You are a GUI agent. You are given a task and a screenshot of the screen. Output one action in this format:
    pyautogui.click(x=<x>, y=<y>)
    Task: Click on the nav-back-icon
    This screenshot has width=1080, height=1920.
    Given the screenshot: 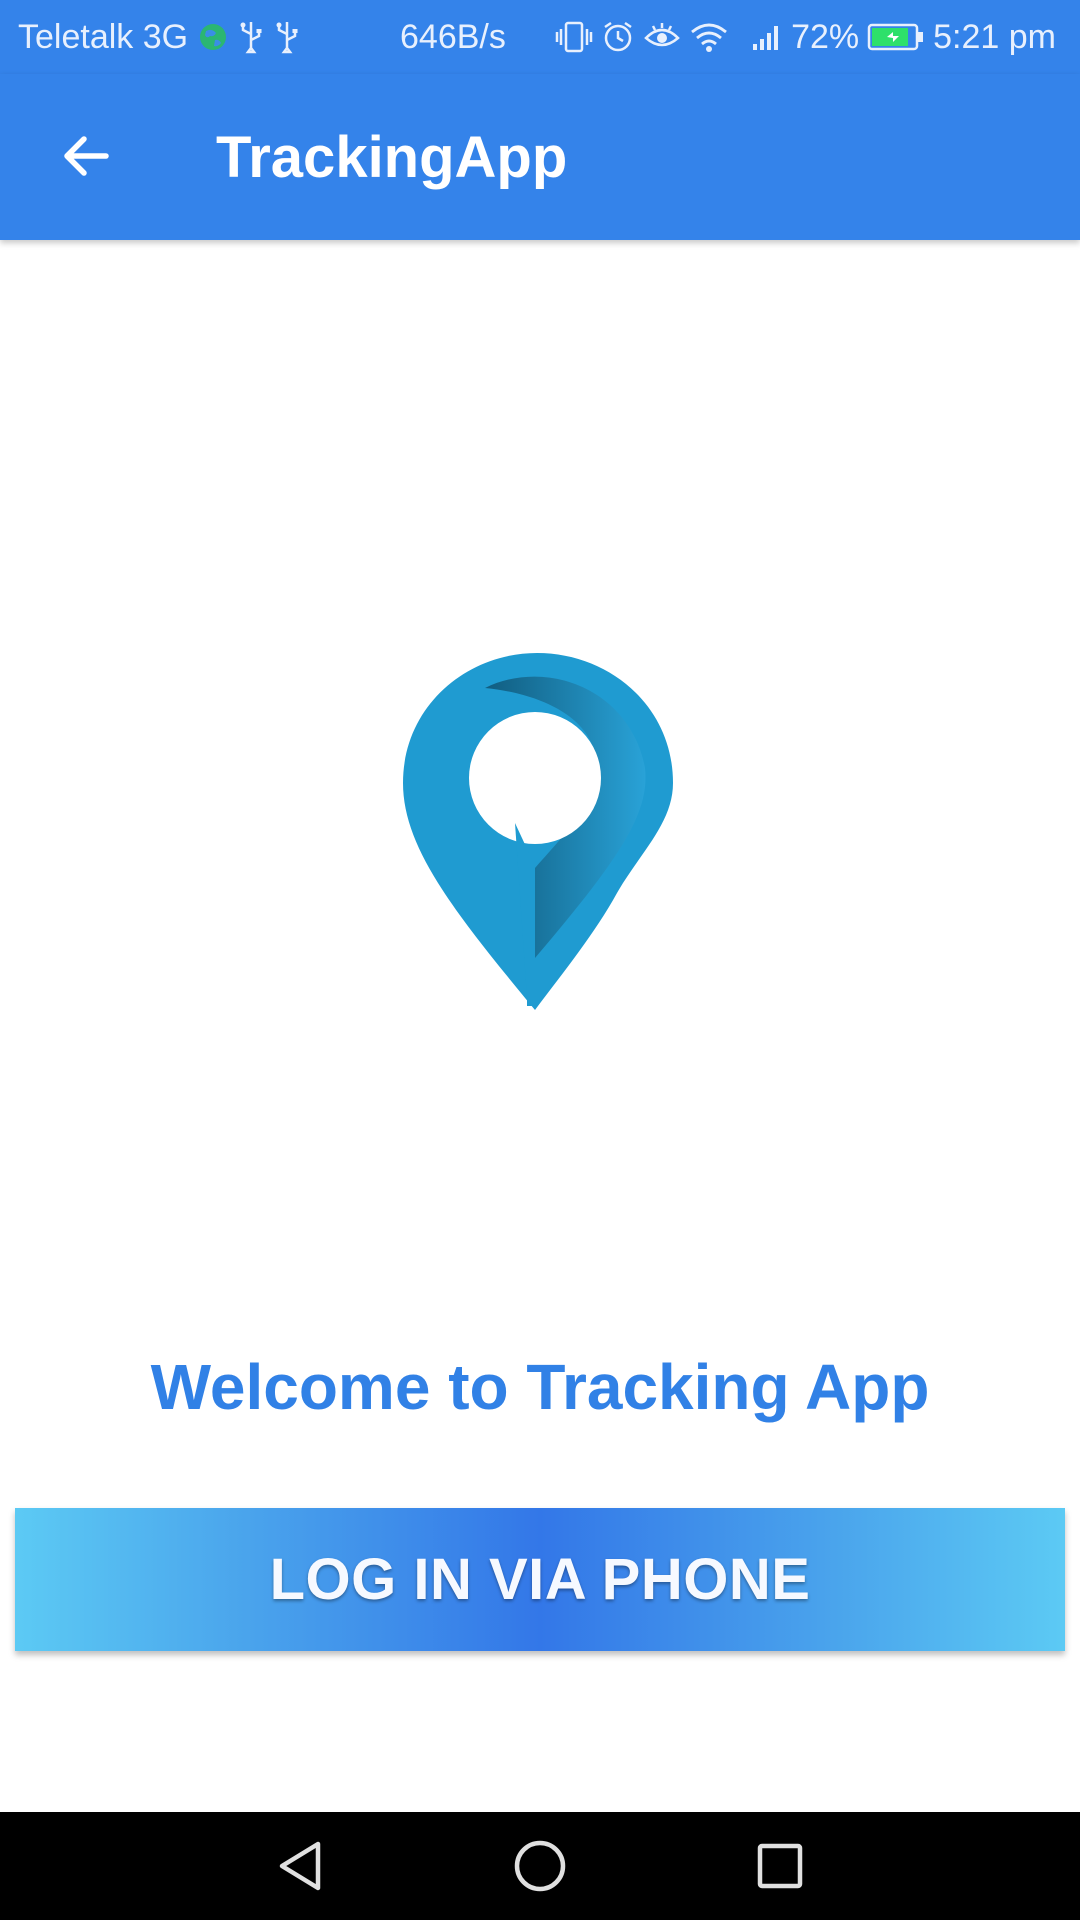 What is the action you would take?
    pyautogui.click(x=300, y=1866)
    